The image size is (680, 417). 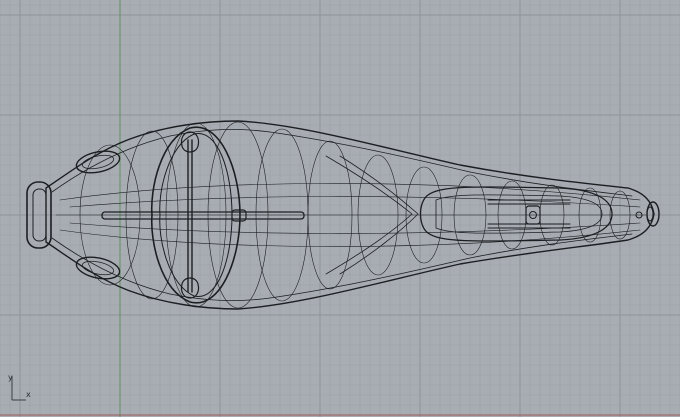 I want to click on vertical-rod, so click(x=190, y=216).